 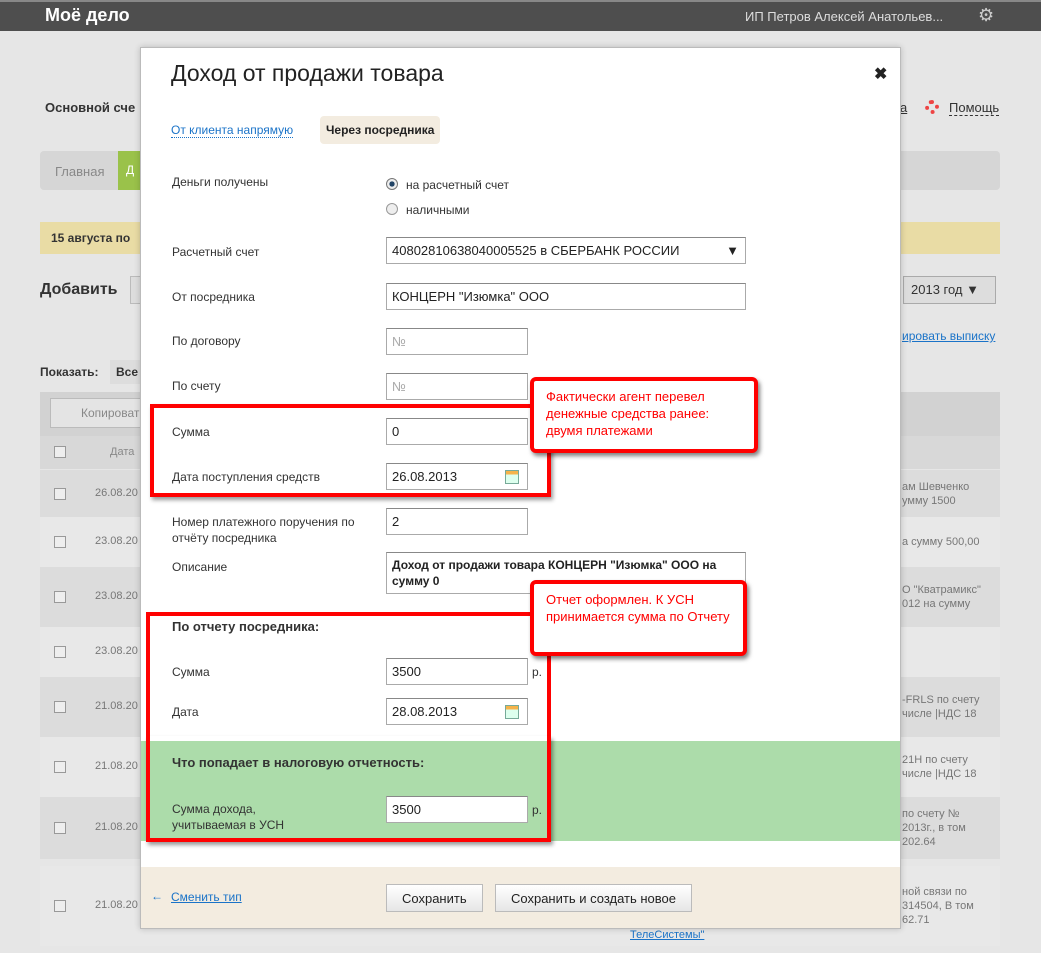 What do you see at coordinates (732, 250) in the screenshot?
I see `chevron-down-icon: ▼` at bounding box center [732, 250].